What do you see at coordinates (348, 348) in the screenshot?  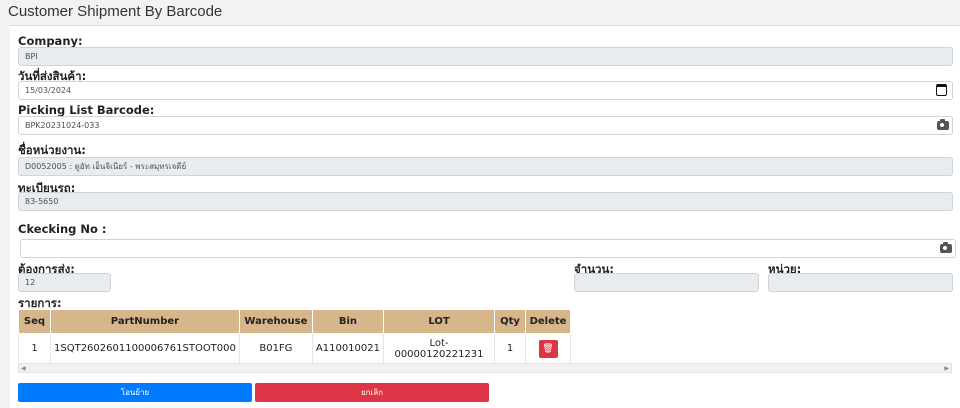 I see `cell-bin: A110010021` at bounding box center [348, 348].